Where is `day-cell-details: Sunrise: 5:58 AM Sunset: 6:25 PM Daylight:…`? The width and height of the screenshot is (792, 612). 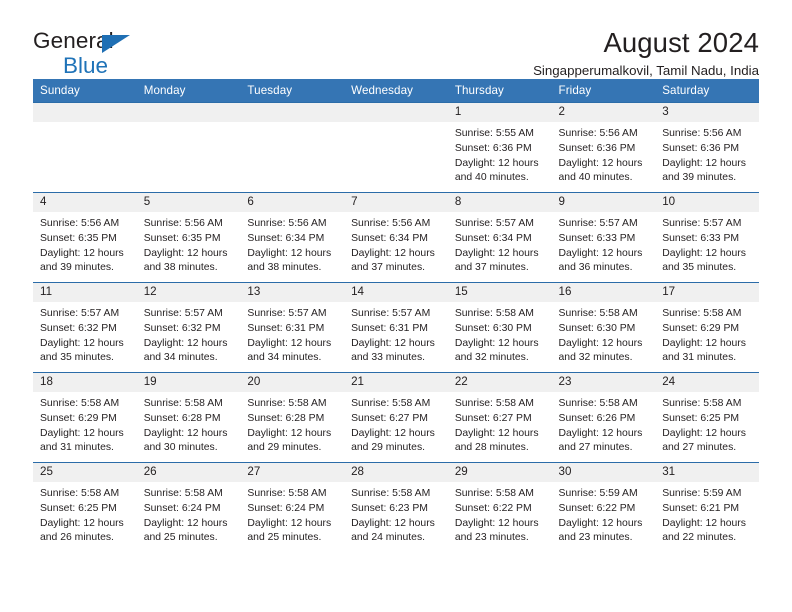
day-cell-details: Sunrise: 5:58 AM Sunset: 6:25 PM Daylight:… is located at coordinates (707, 424).